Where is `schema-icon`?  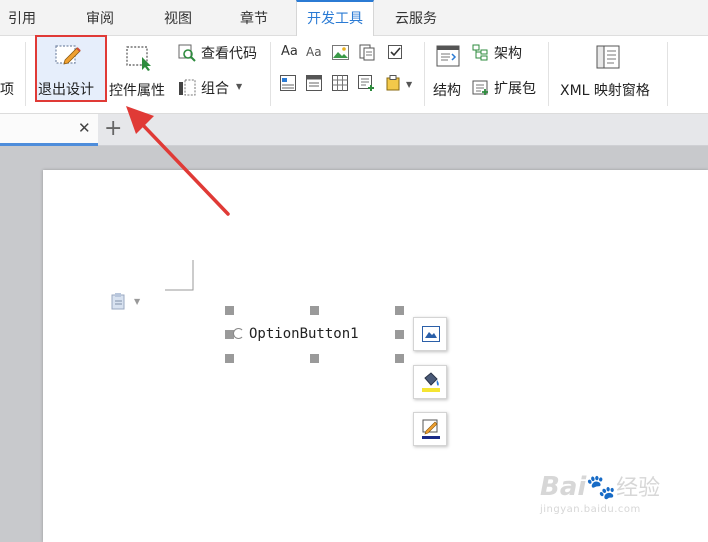 schema-icon is located at coordinates (480, 52).